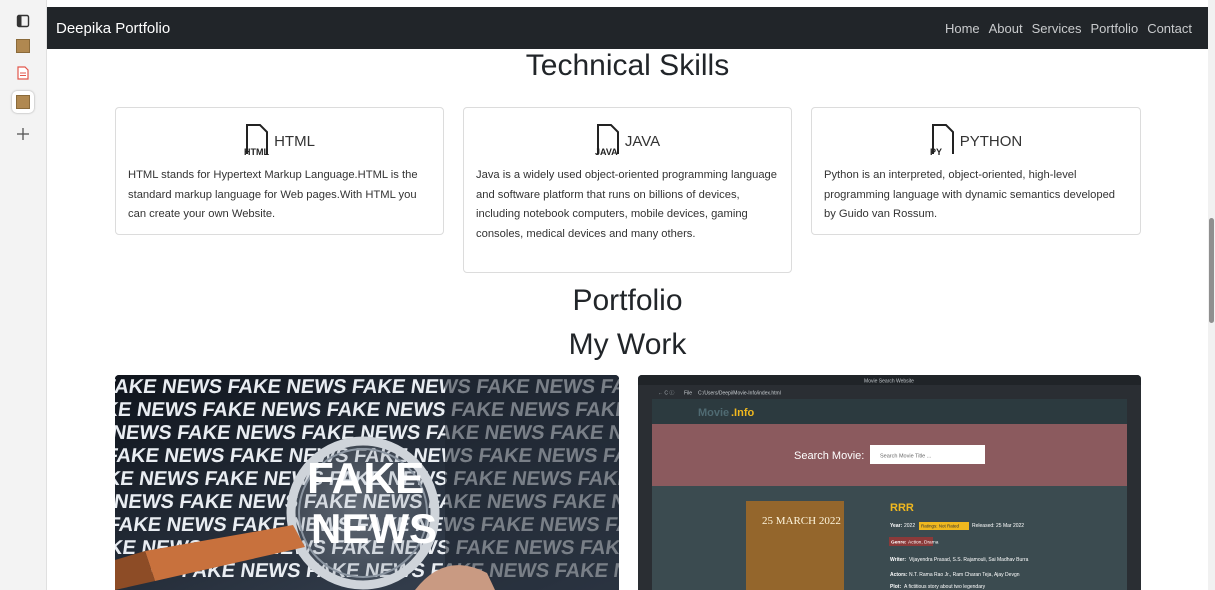 The height and width of the screenshot is (590, 1215). I want to click on svg-text: Movie Search Website, so click(889, 382).